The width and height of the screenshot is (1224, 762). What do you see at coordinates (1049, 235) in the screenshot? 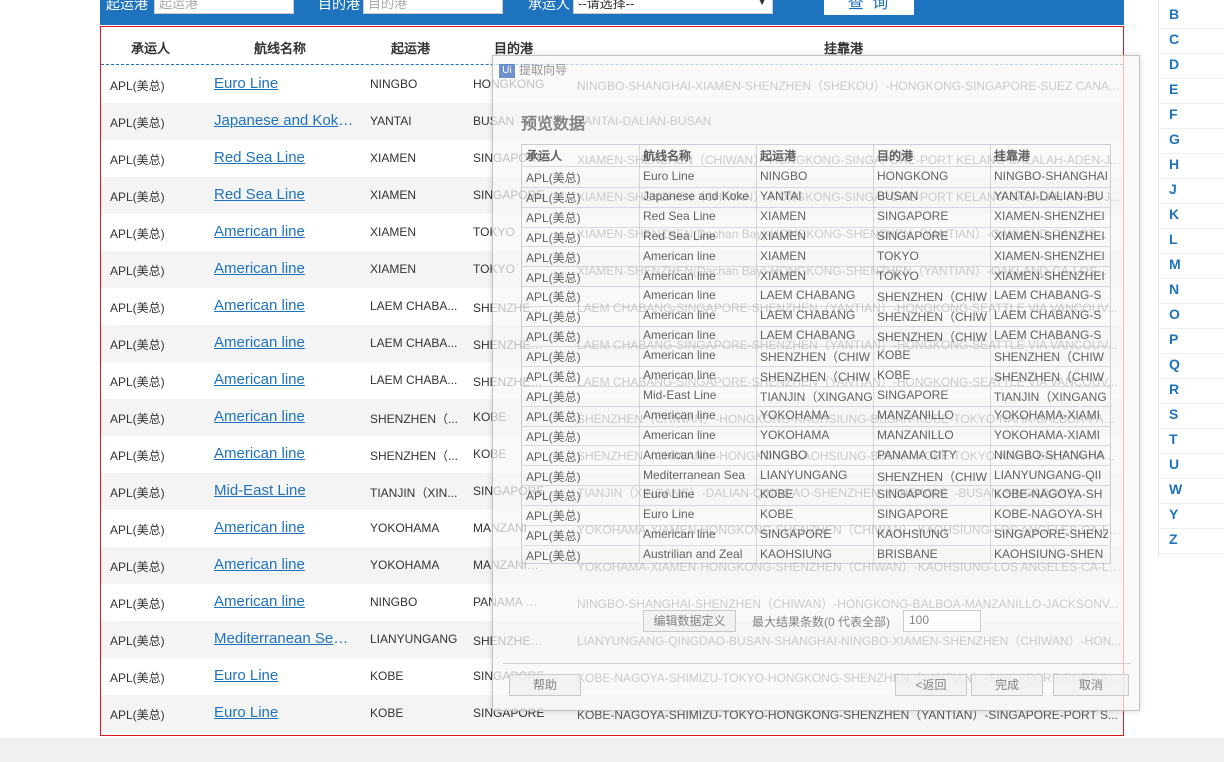
I see `preview-cell: XIAMEN-SHENZHEI` at bounding box center [1049, 235].